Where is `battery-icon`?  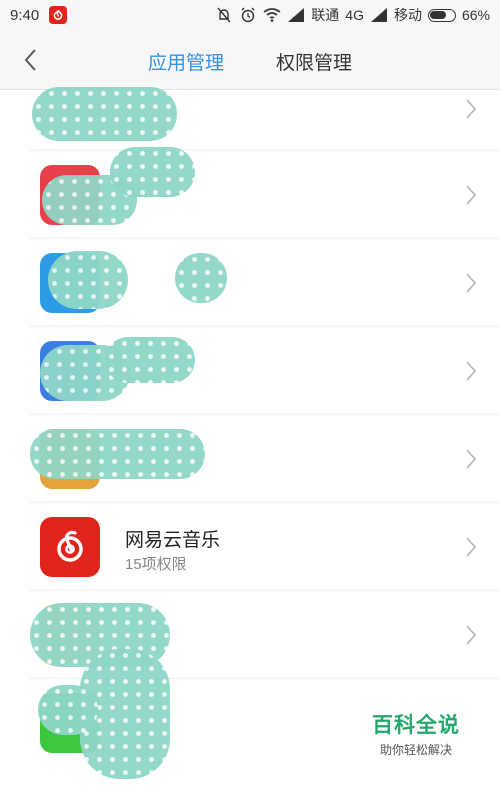 battery-icon is located at coordinates (441, 15).